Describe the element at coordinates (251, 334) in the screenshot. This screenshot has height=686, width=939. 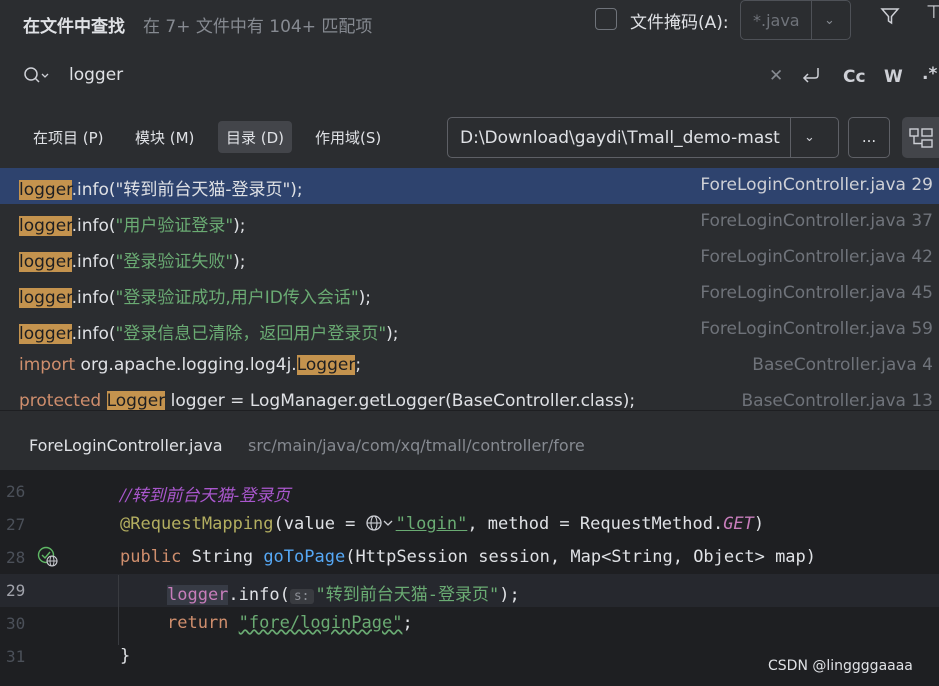
I see `result-string: "登录信息已清除，返回用户登录页"` at that location.